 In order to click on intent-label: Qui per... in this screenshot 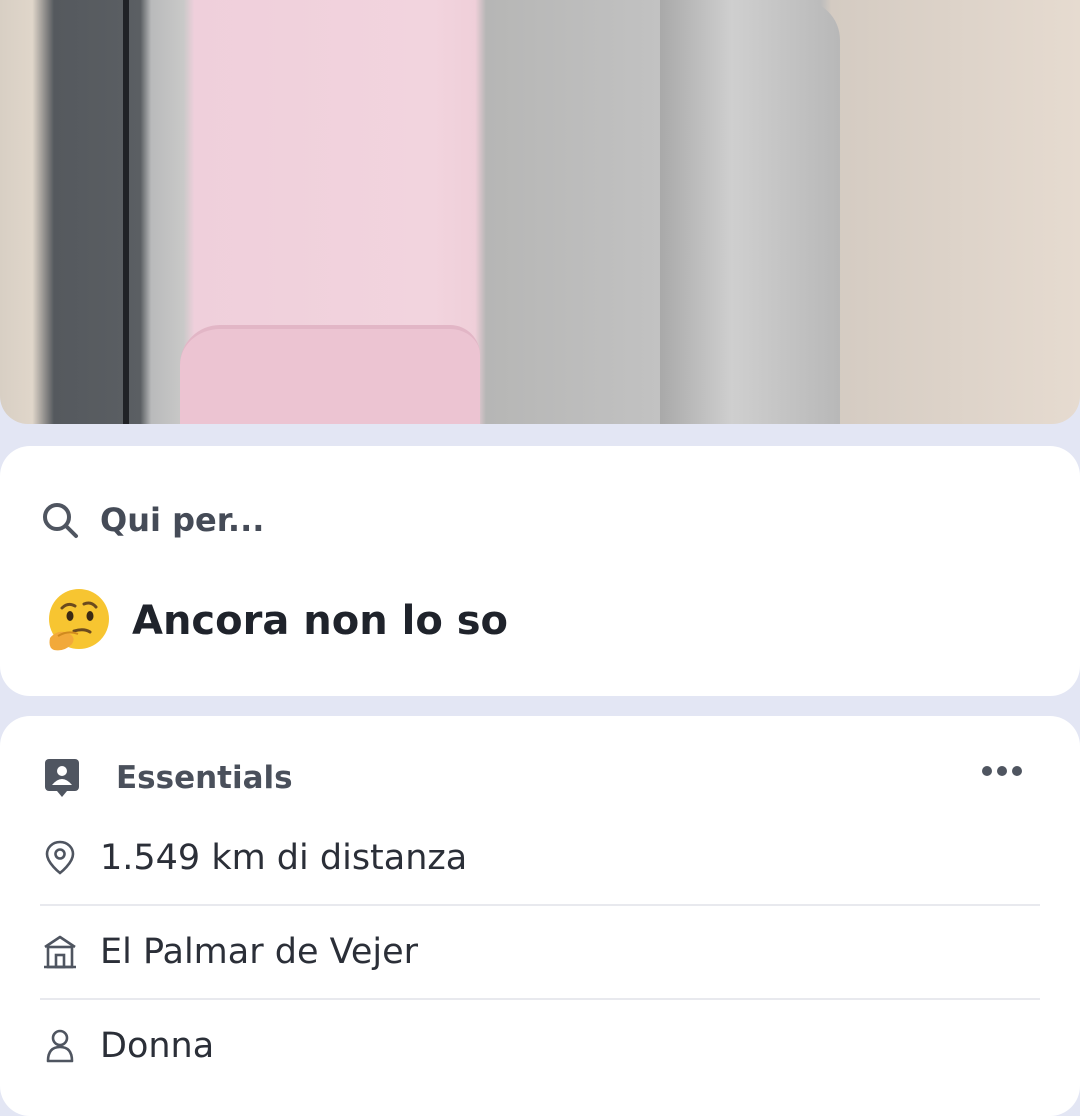, I will do `click(182, 520)`.